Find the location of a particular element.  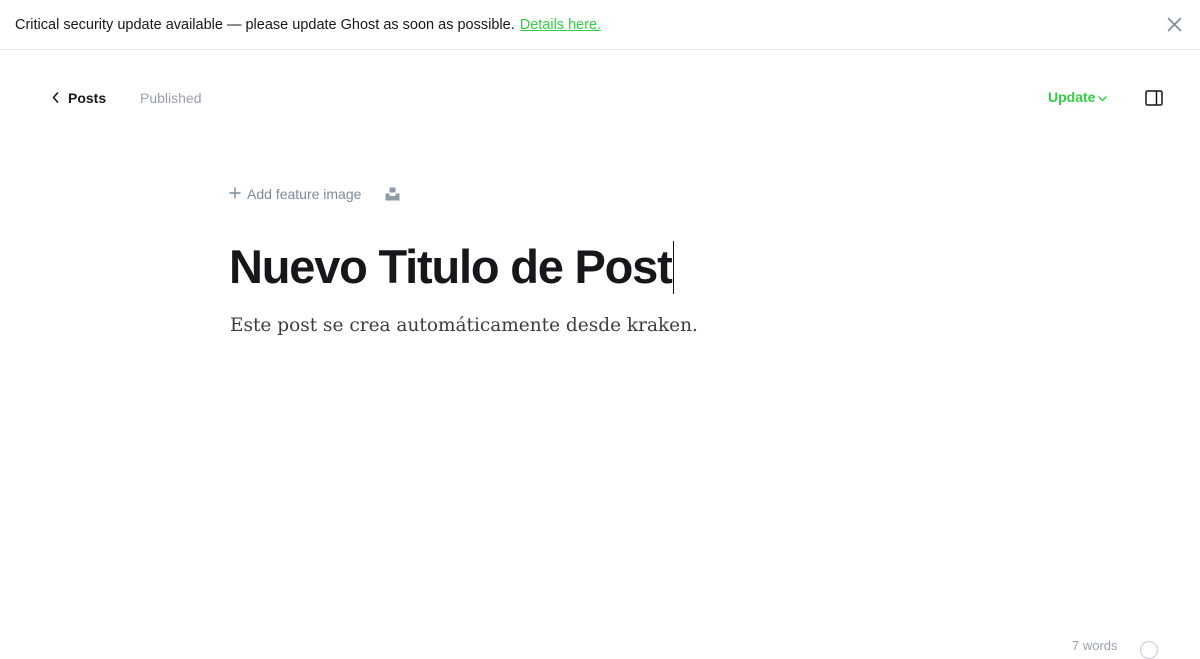

add-feature-image-button: Add feature image is located at coordinates (295, 194).